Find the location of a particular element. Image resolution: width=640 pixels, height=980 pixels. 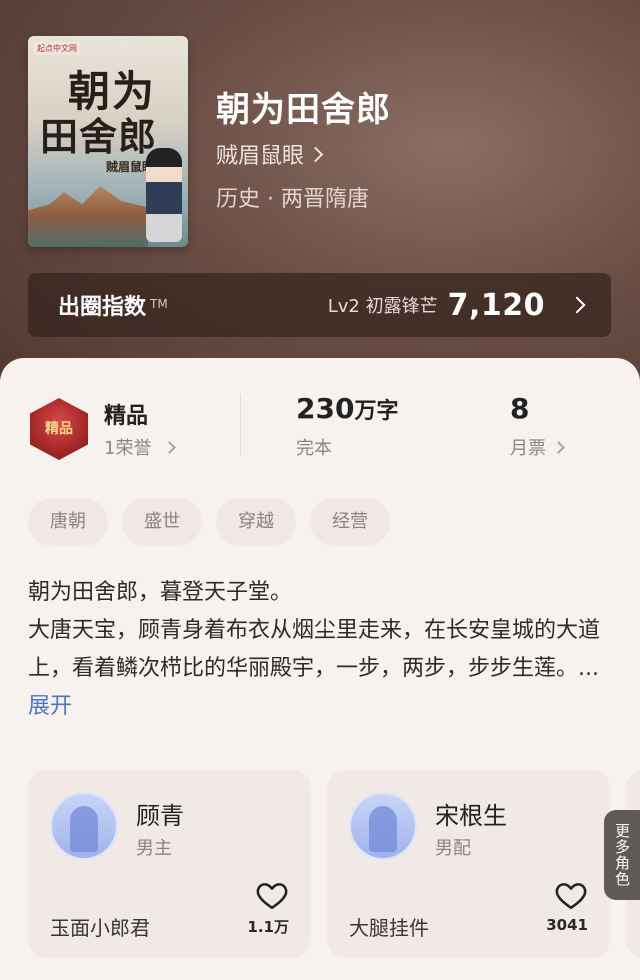

monthly-votes-link: 月票 is located at coordinates (537, 447).